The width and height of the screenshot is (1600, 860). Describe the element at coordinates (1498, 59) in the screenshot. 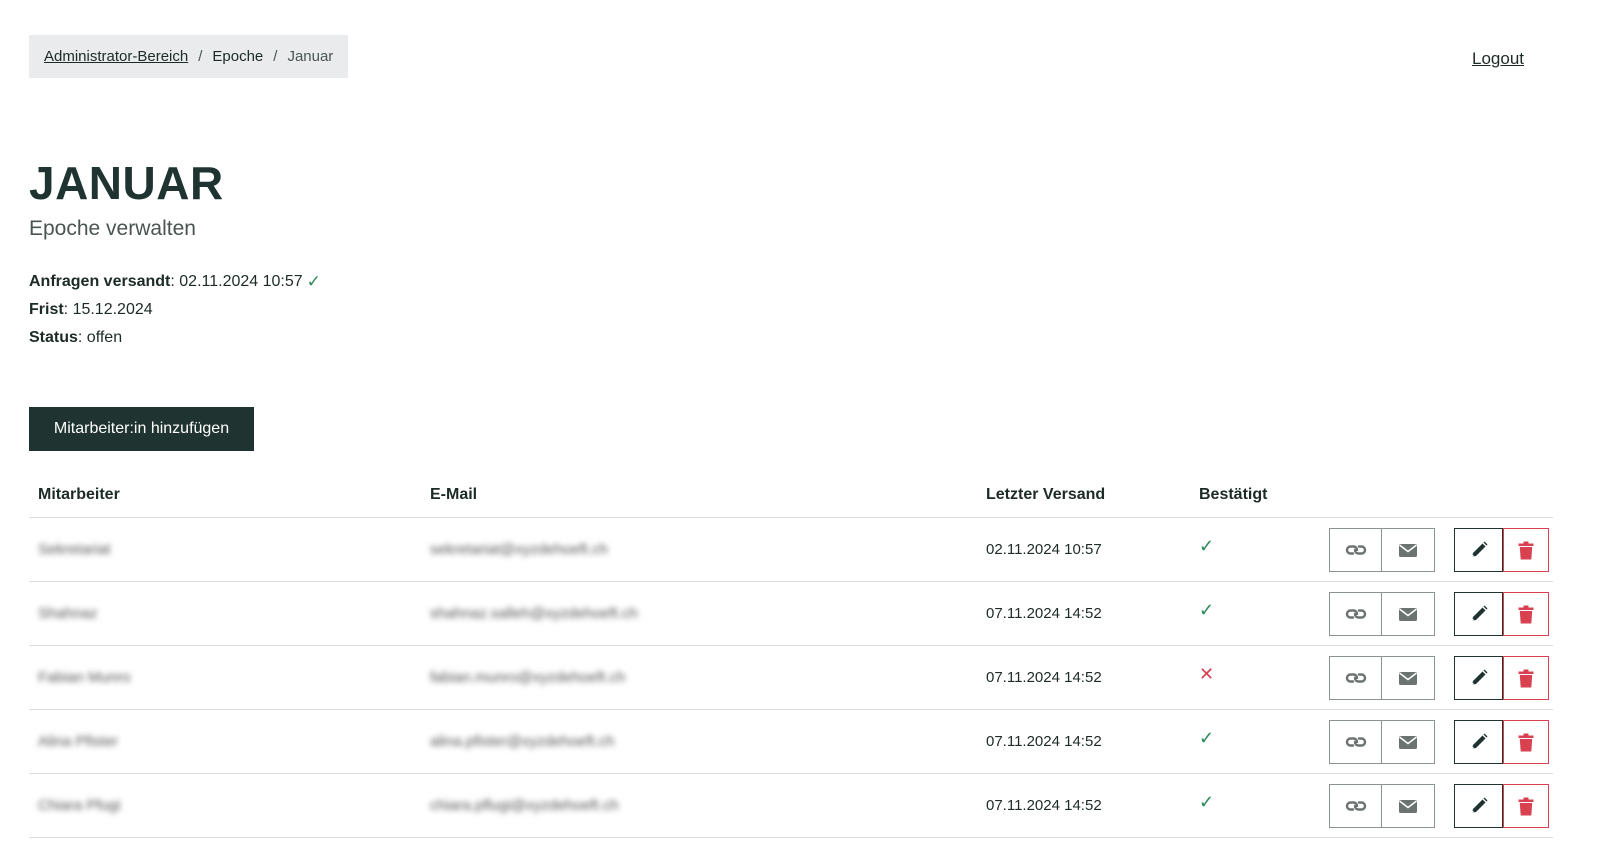

I see `logout-link: Logout` at that location.